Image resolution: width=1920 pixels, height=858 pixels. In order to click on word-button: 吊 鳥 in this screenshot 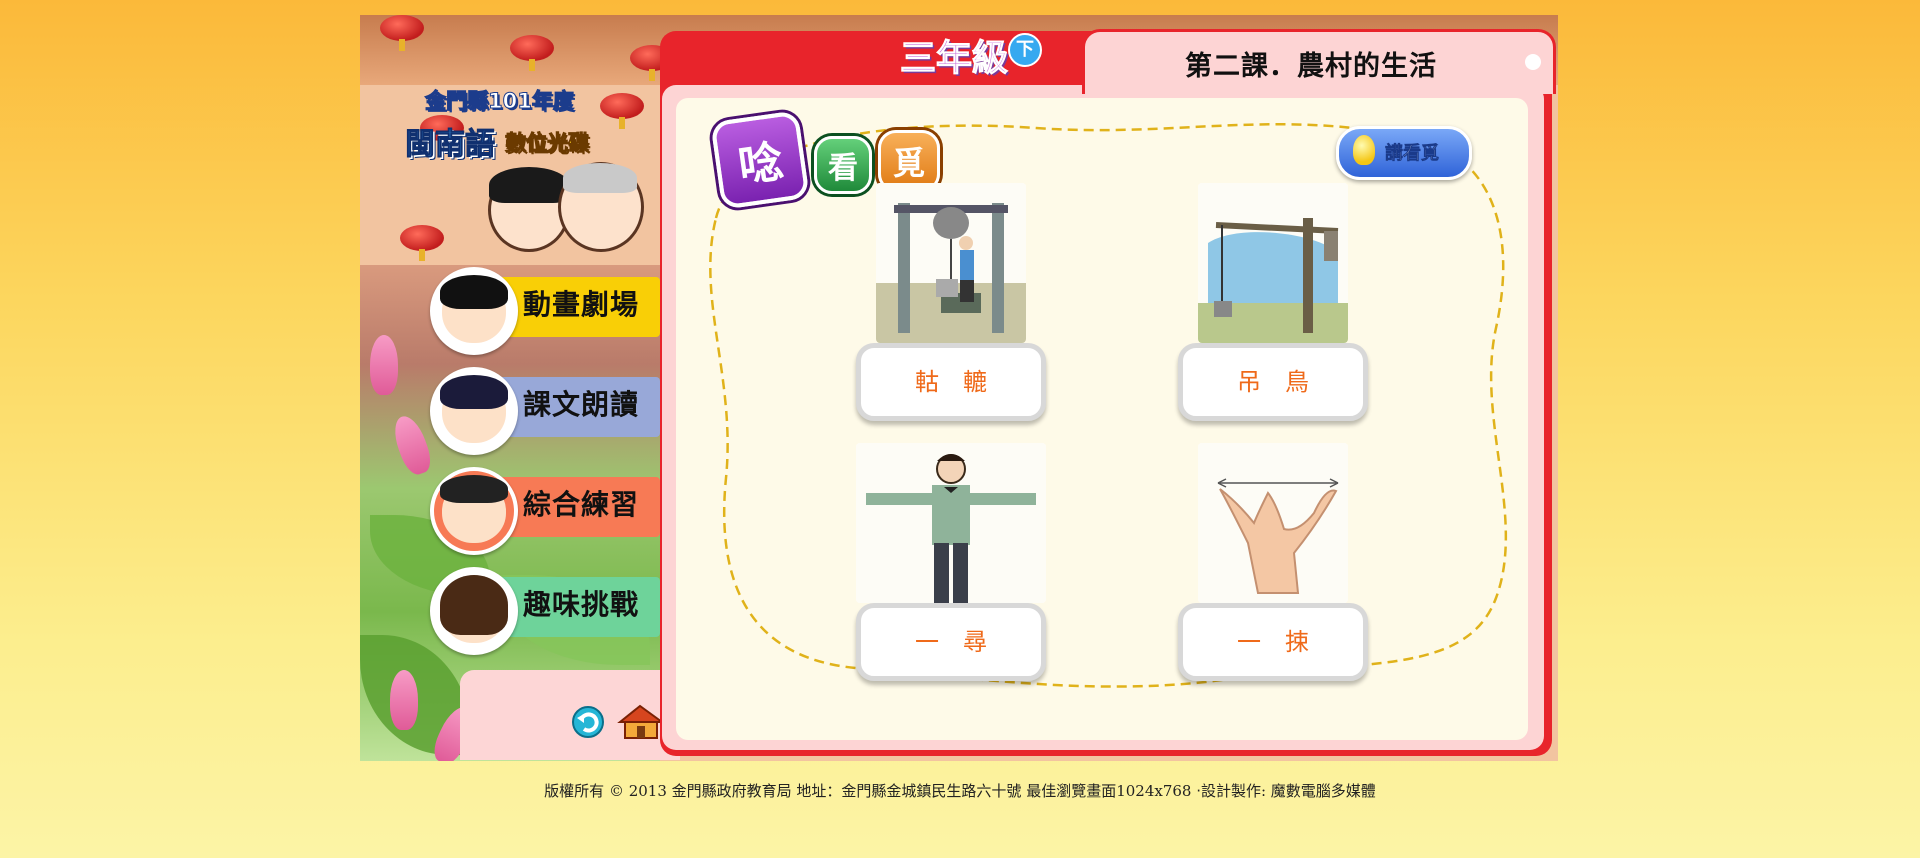, I will do `click(1273, 382)`.